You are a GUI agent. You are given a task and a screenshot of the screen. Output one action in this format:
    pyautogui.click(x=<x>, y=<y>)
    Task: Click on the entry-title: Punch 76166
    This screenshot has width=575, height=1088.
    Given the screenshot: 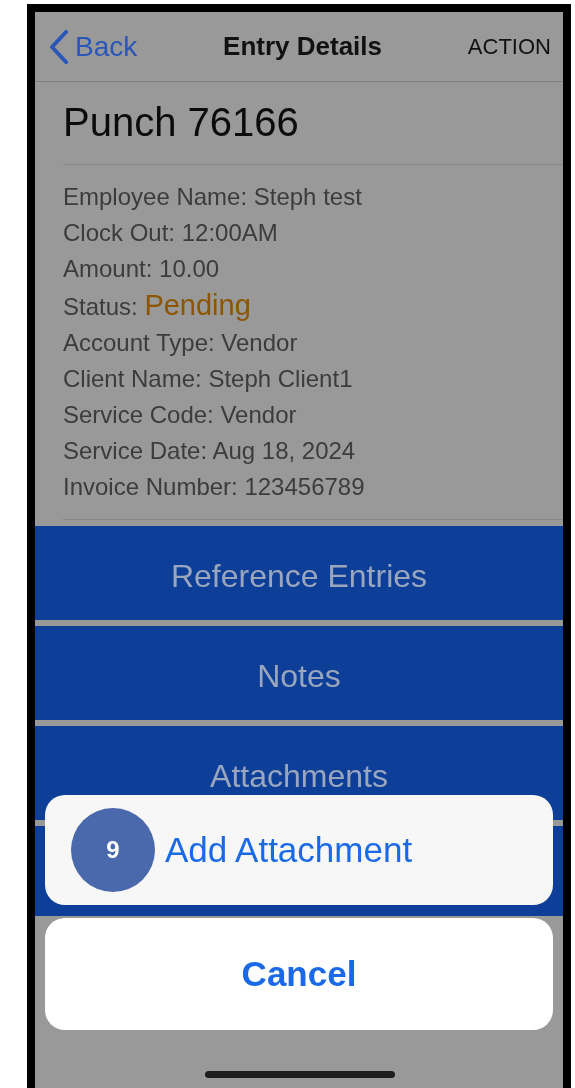 What is the action you would take?
    pyautogui.click(x=313, y=123)
    